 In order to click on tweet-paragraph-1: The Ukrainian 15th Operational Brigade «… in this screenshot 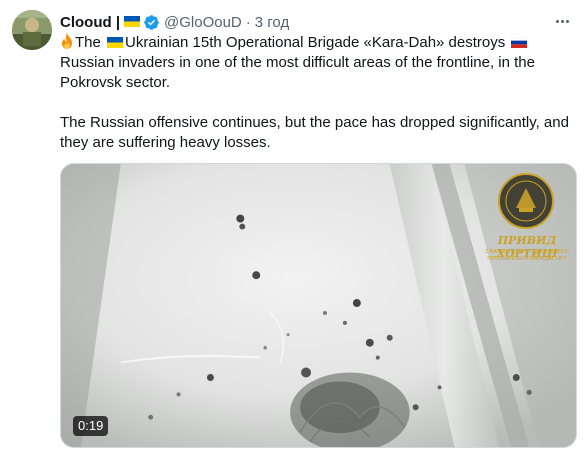, I will do `click(316, 63)`.